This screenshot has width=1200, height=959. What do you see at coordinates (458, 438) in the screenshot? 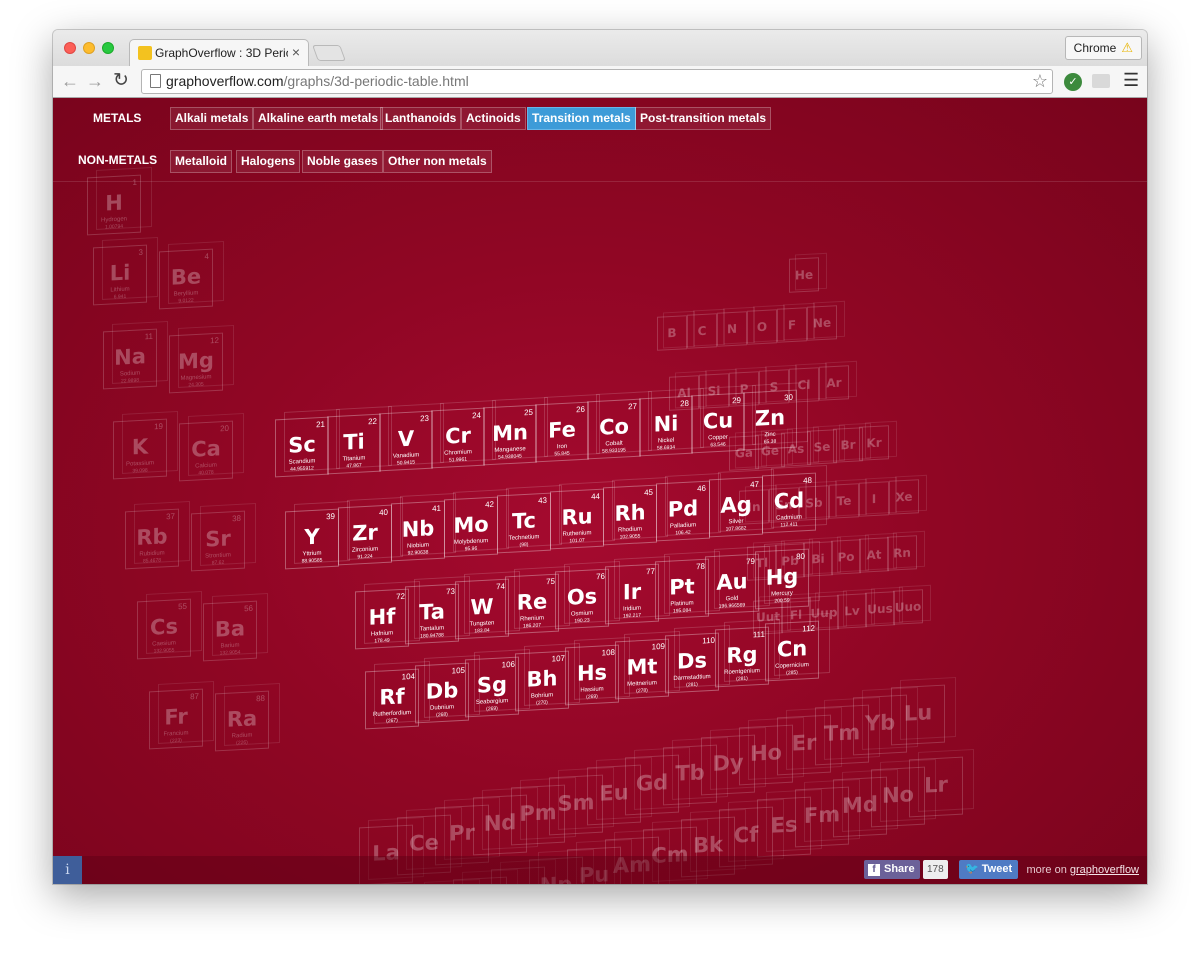
I see `element-cell-cr: 24 Cr Chromium 51.9961` at bounding box center [458, 438].